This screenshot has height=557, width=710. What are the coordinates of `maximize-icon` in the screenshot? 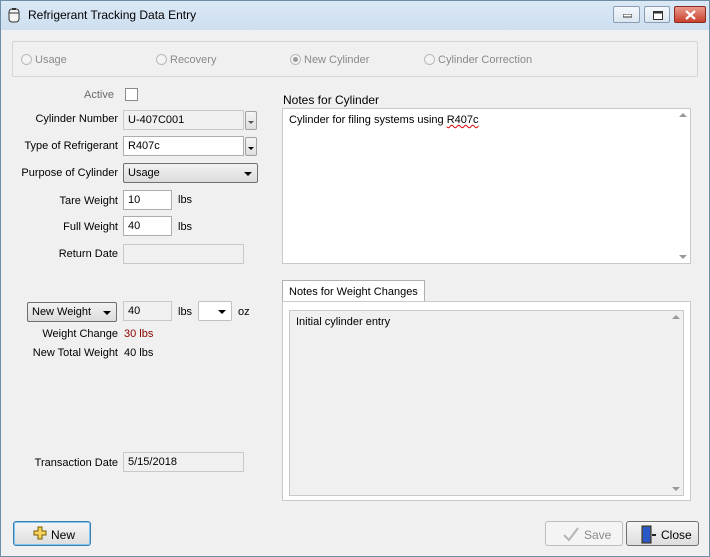 It's located at (658, 15).